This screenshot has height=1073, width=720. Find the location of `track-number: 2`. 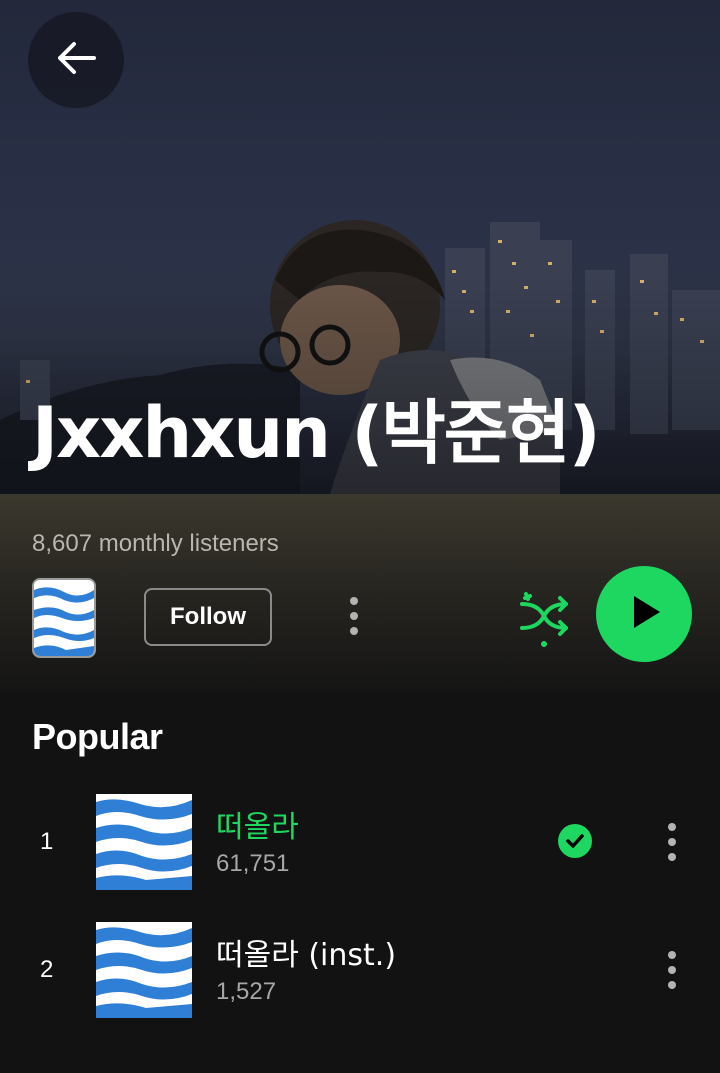

track-number: 2 is located at coordinates (47, 969).